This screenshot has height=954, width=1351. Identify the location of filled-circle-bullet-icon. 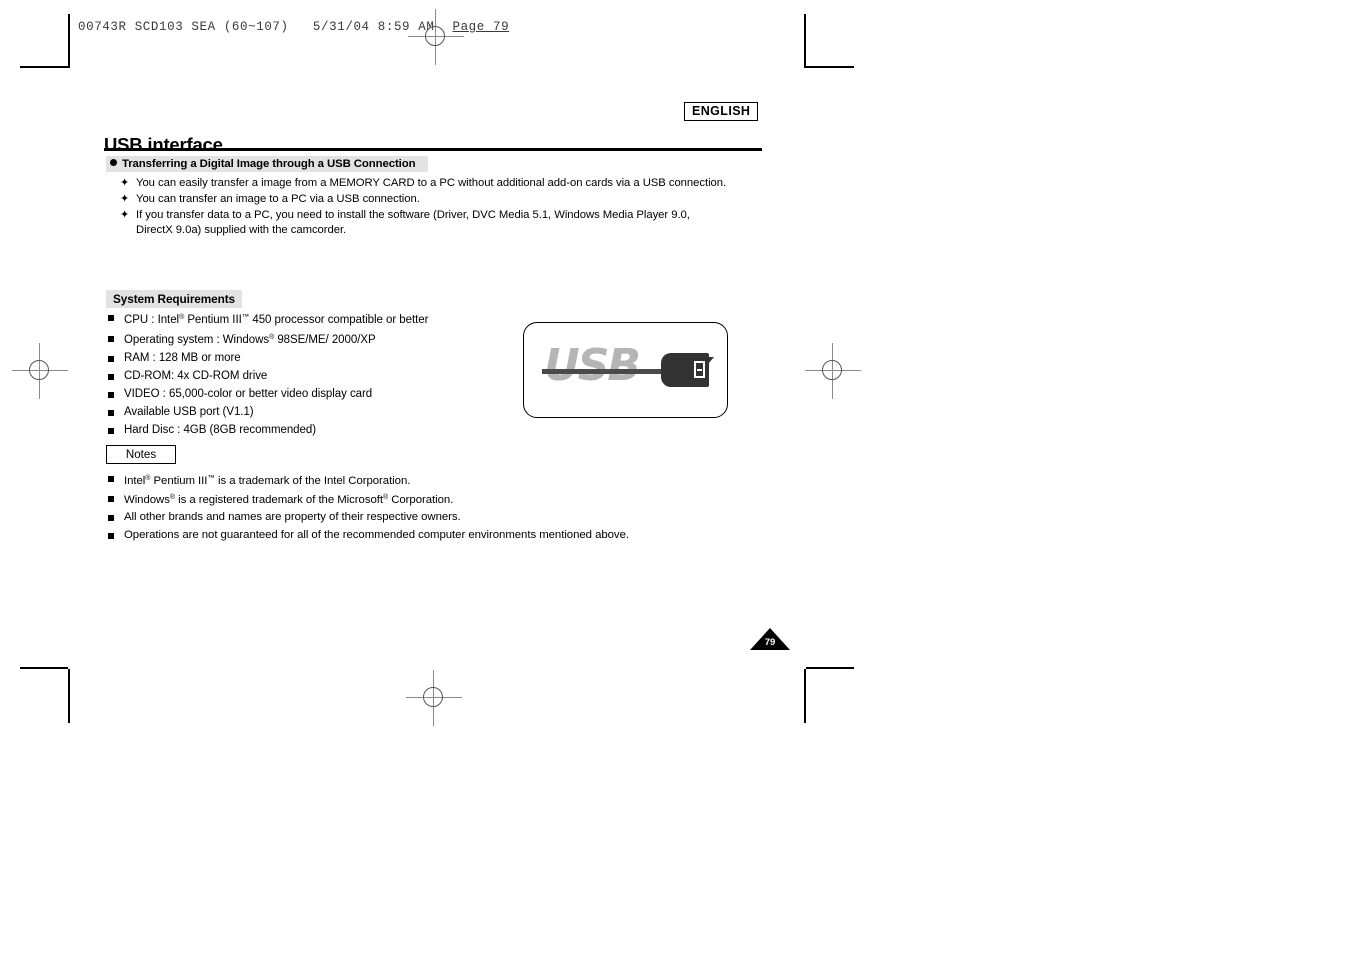
(113, 162).